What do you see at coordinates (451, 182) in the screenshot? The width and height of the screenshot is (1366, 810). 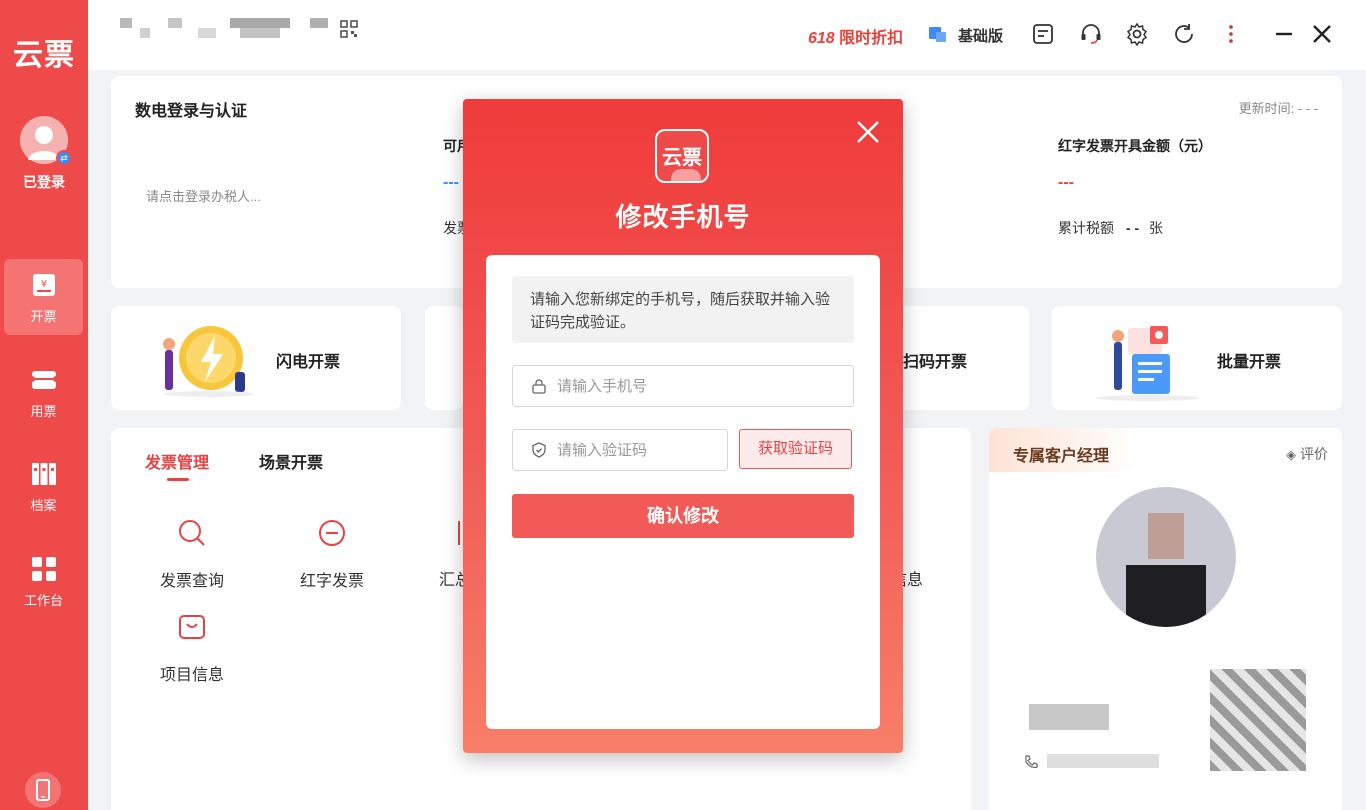 I see `available-value: ---` at bounding box center [451, 182].